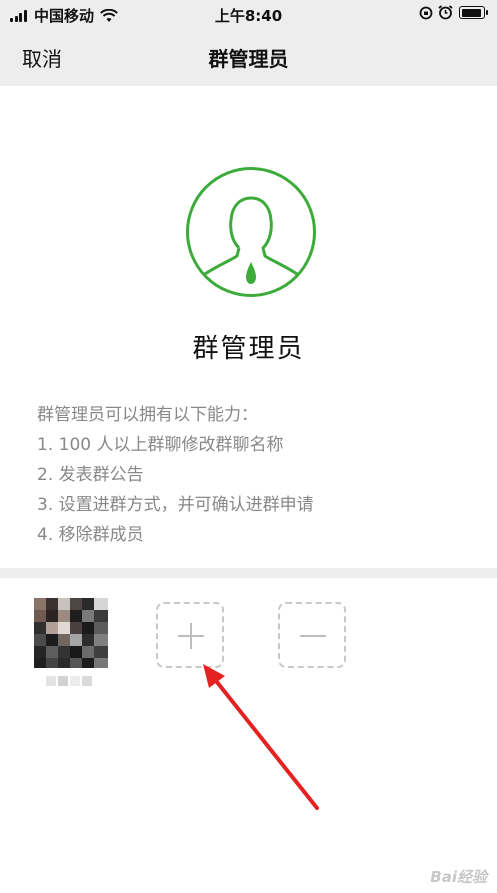 This screenshot has height=893, width=497. Describe the element at coordinates (160, 445) in the screenshot. I see `description-item: 1. 100 人以上群聊修改群聊名称` at that location.